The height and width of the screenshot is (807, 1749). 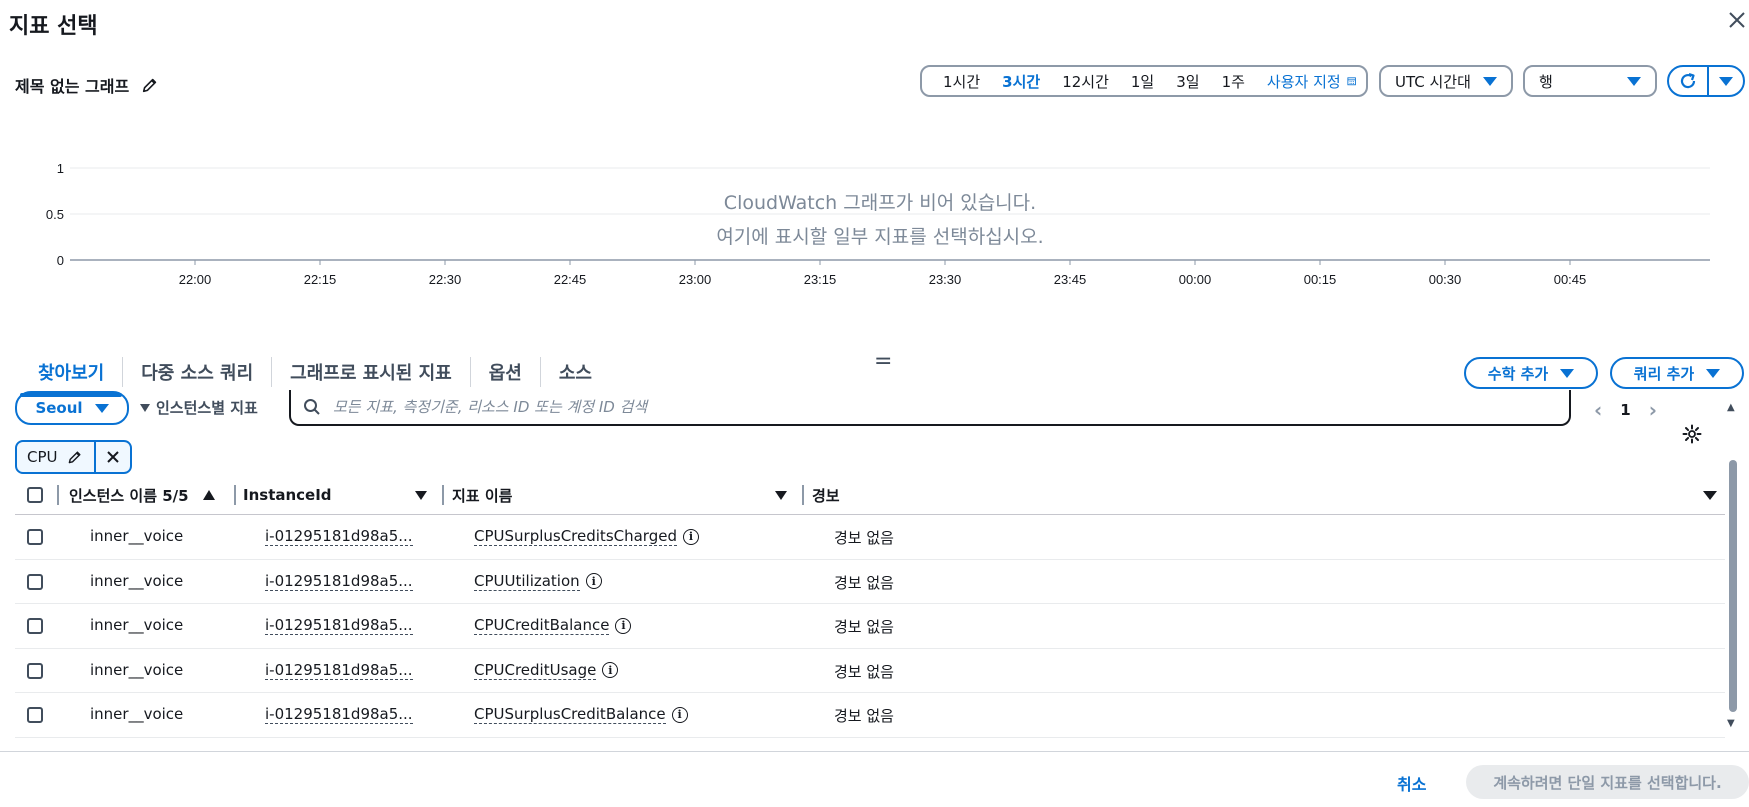 I want to click on refresh-icon, so click(x=1688, y=80).